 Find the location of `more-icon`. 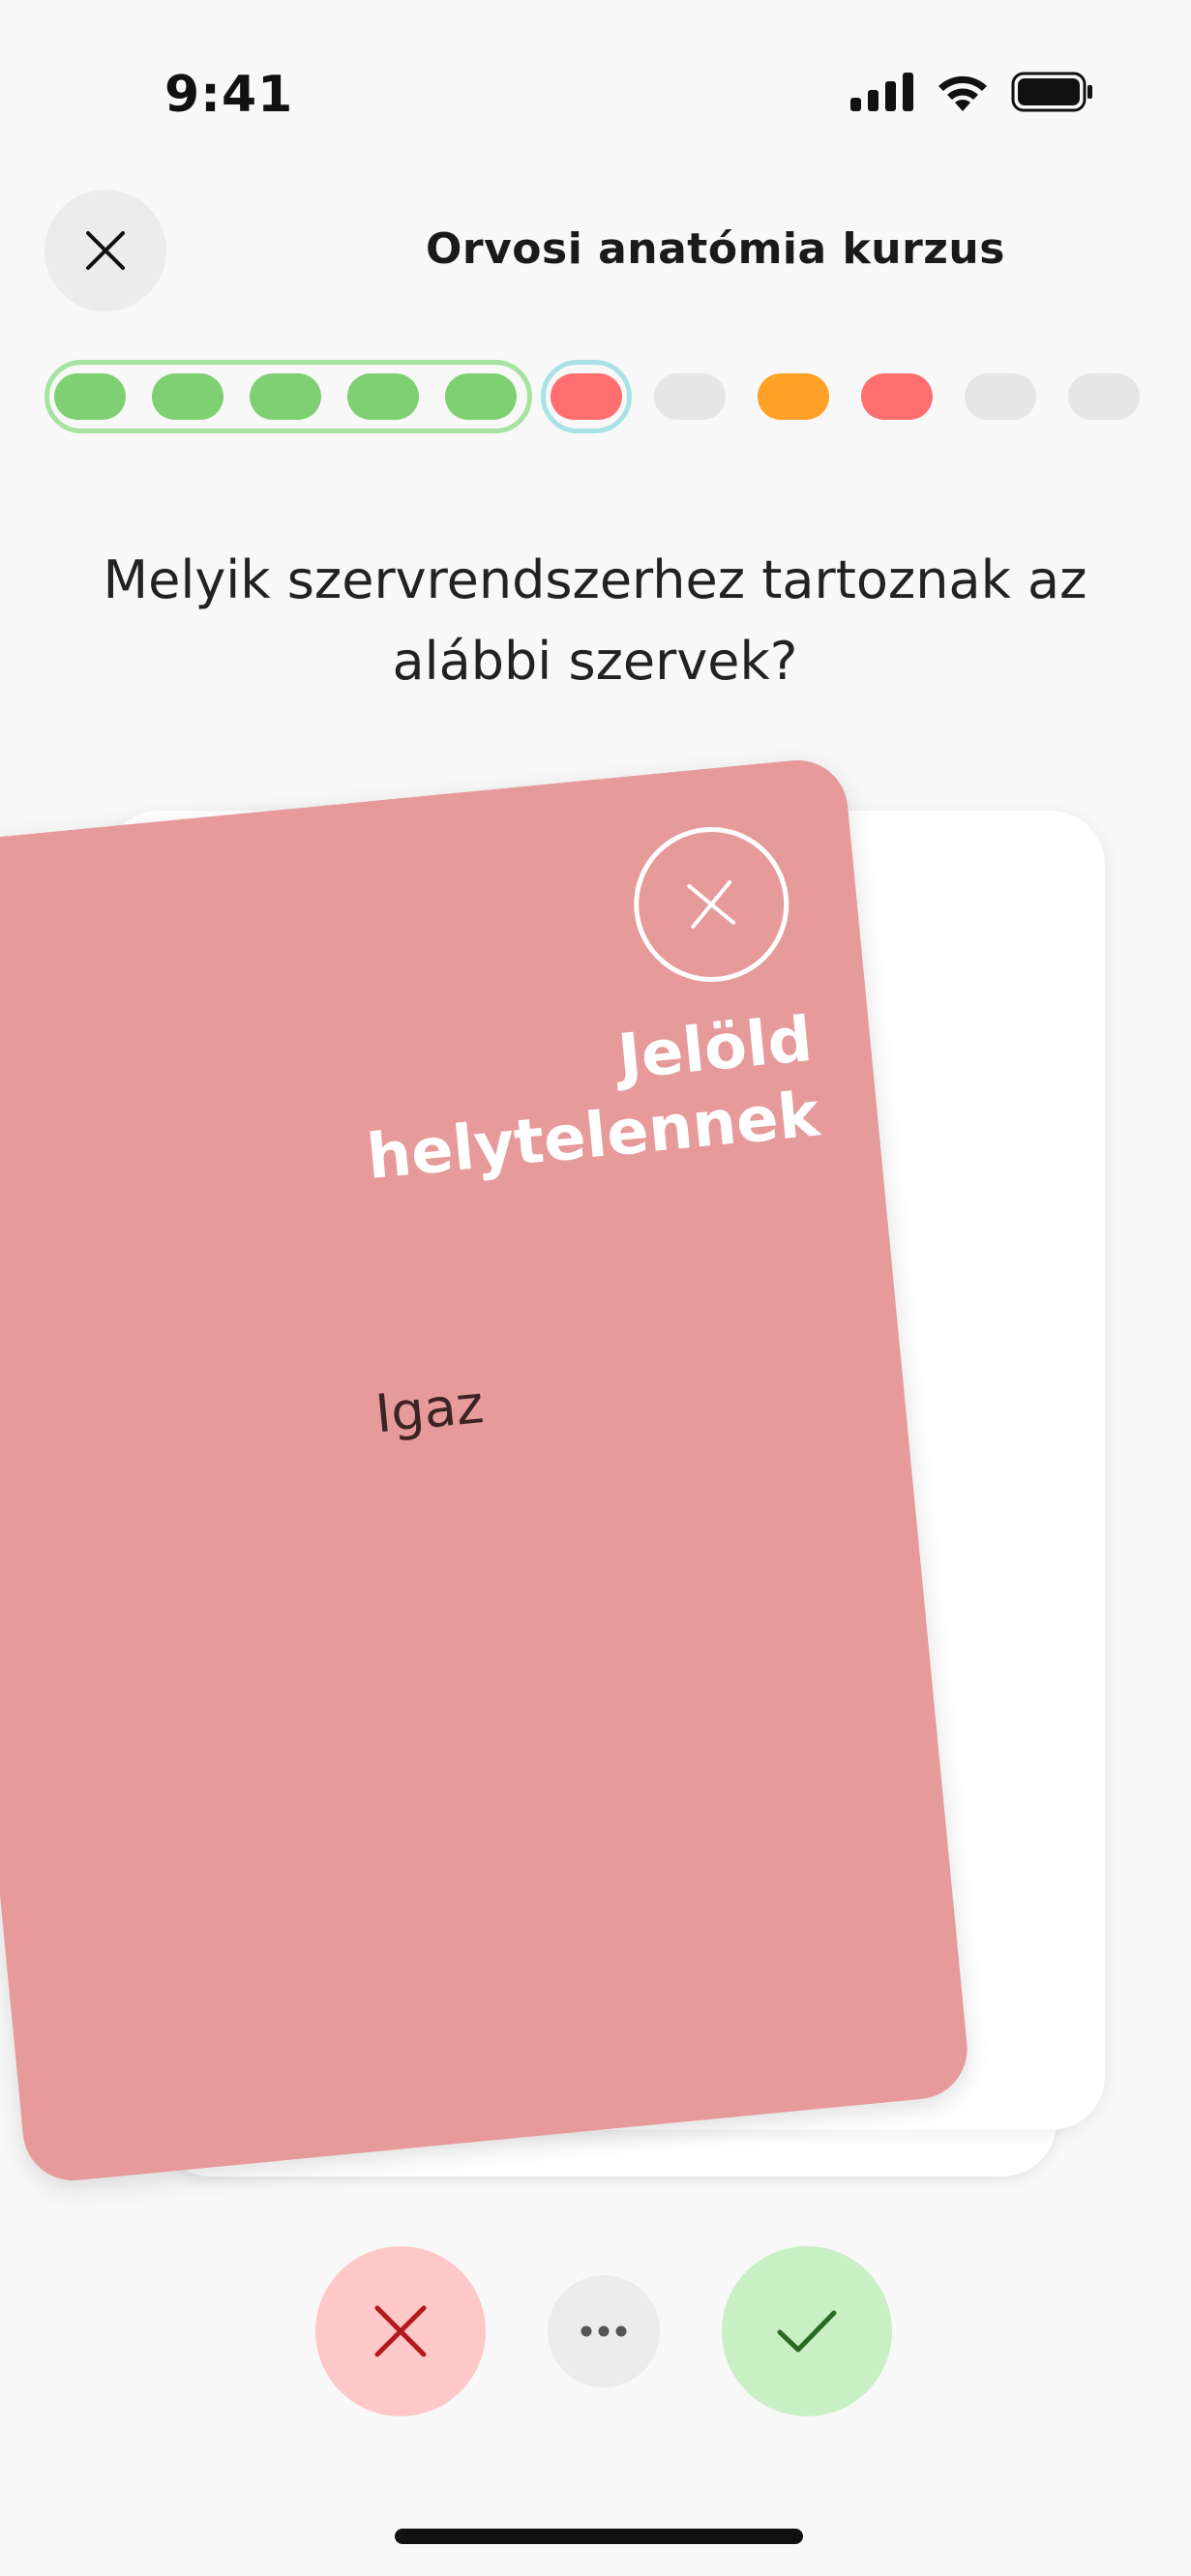

more-icon is located at coordinates (604, 2331).